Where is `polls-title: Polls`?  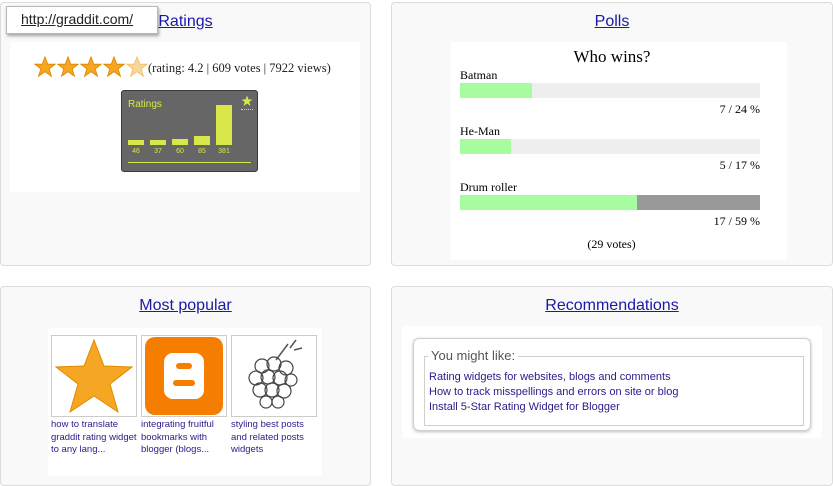 polls-title: Polls is located at coordinates (612, 22).